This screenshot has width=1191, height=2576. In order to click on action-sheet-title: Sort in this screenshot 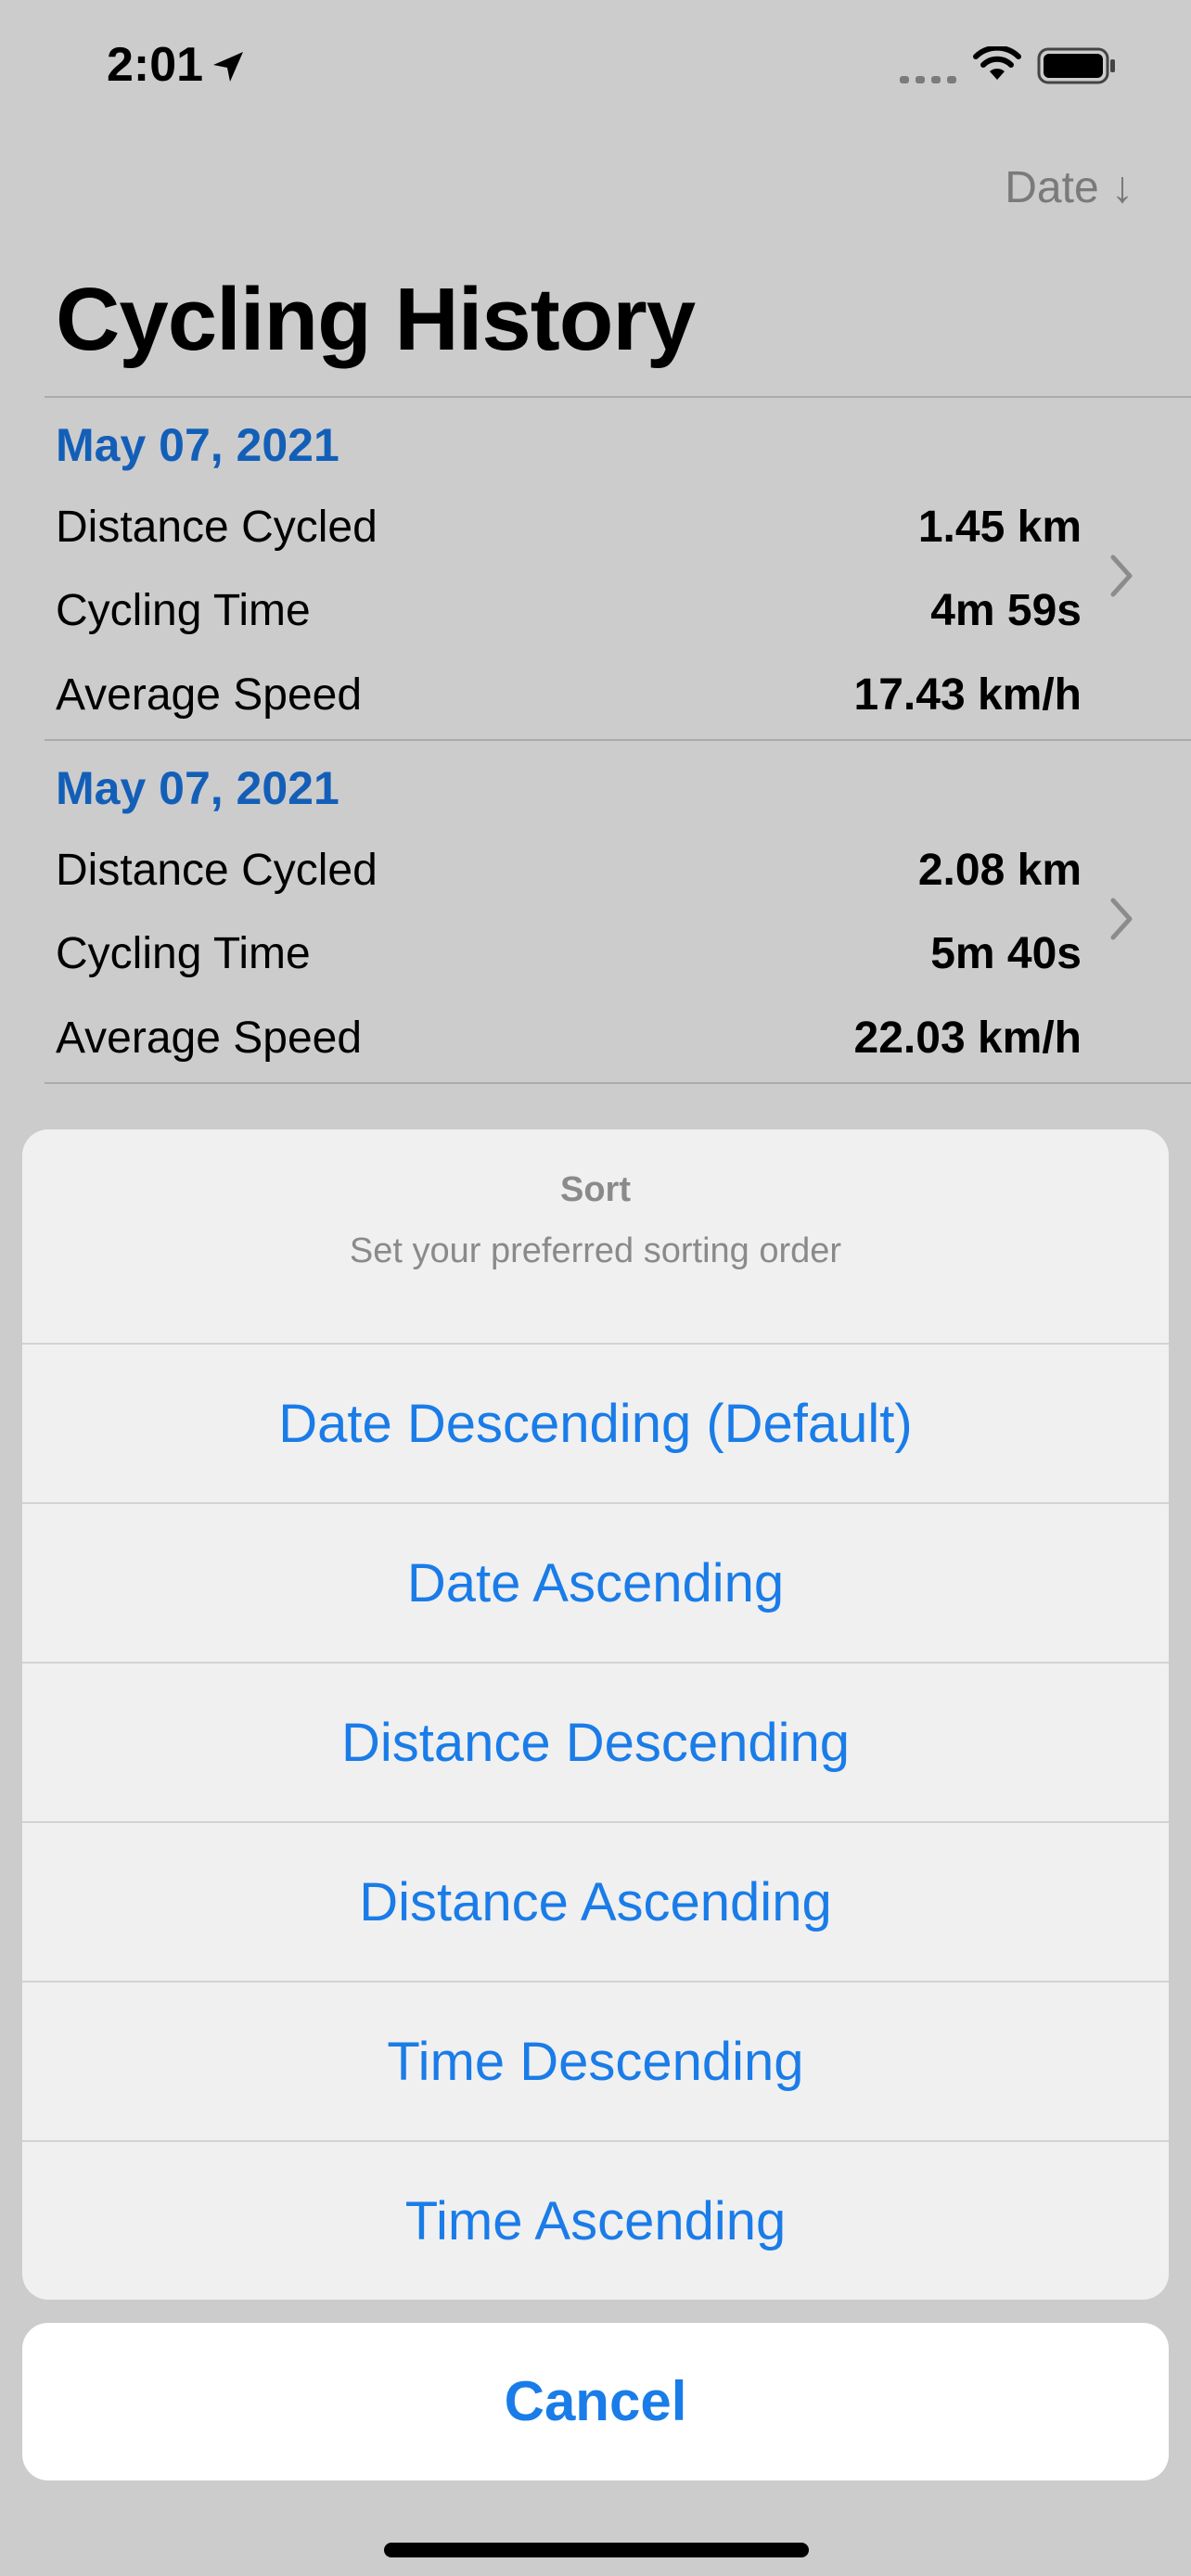, I will do `click(595, 1190)`.